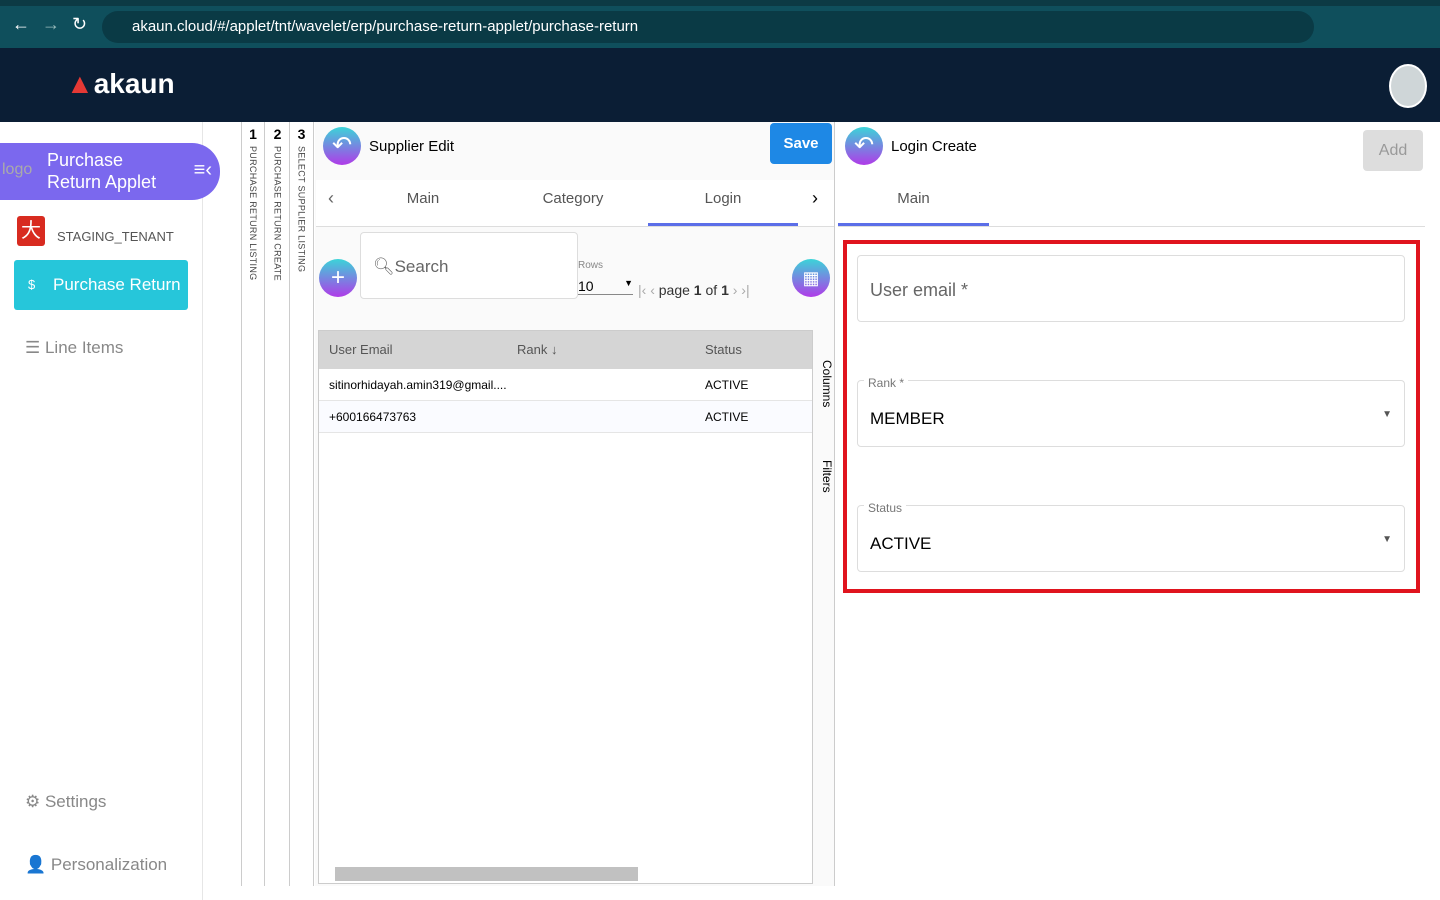 The width and height of the screenshot is (1440, 900). I want to click on sidebar-item-personalization: 👤 Personalization, so click(96, 865).